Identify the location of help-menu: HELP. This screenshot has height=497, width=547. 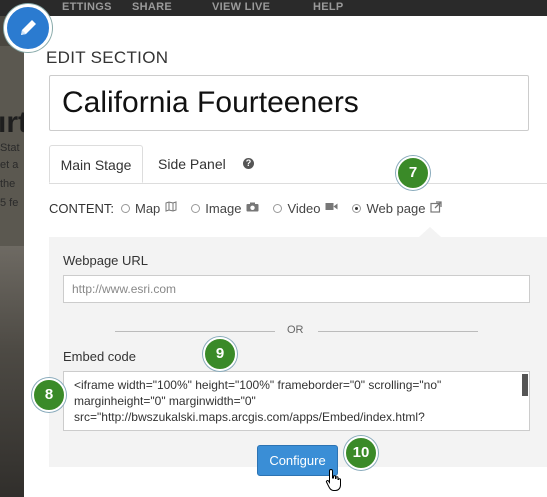
(328, 7).